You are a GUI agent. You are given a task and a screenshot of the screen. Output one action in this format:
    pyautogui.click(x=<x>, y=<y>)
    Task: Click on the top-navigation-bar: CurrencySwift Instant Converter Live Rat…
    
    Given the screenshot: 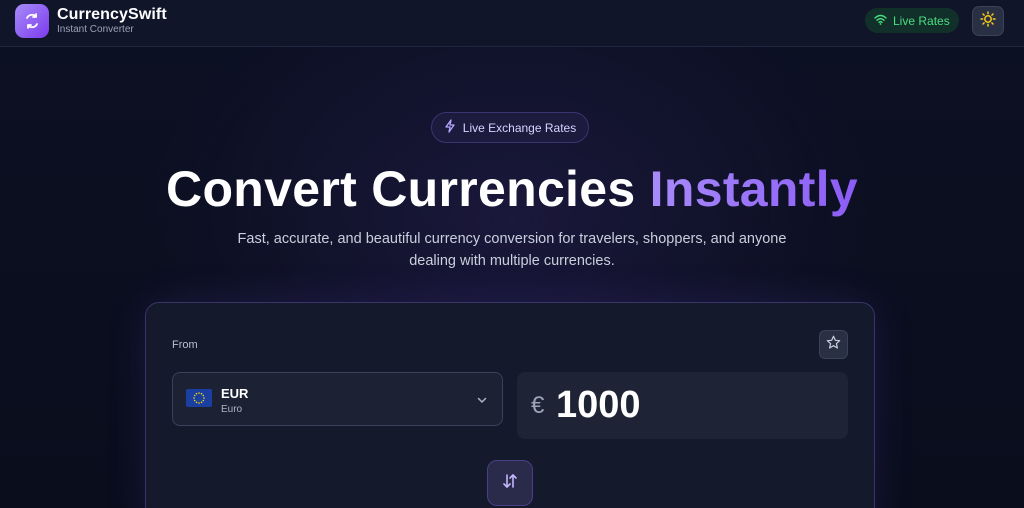 What is the action you would take?
    pyautogui.click(x=512, y=23)
    